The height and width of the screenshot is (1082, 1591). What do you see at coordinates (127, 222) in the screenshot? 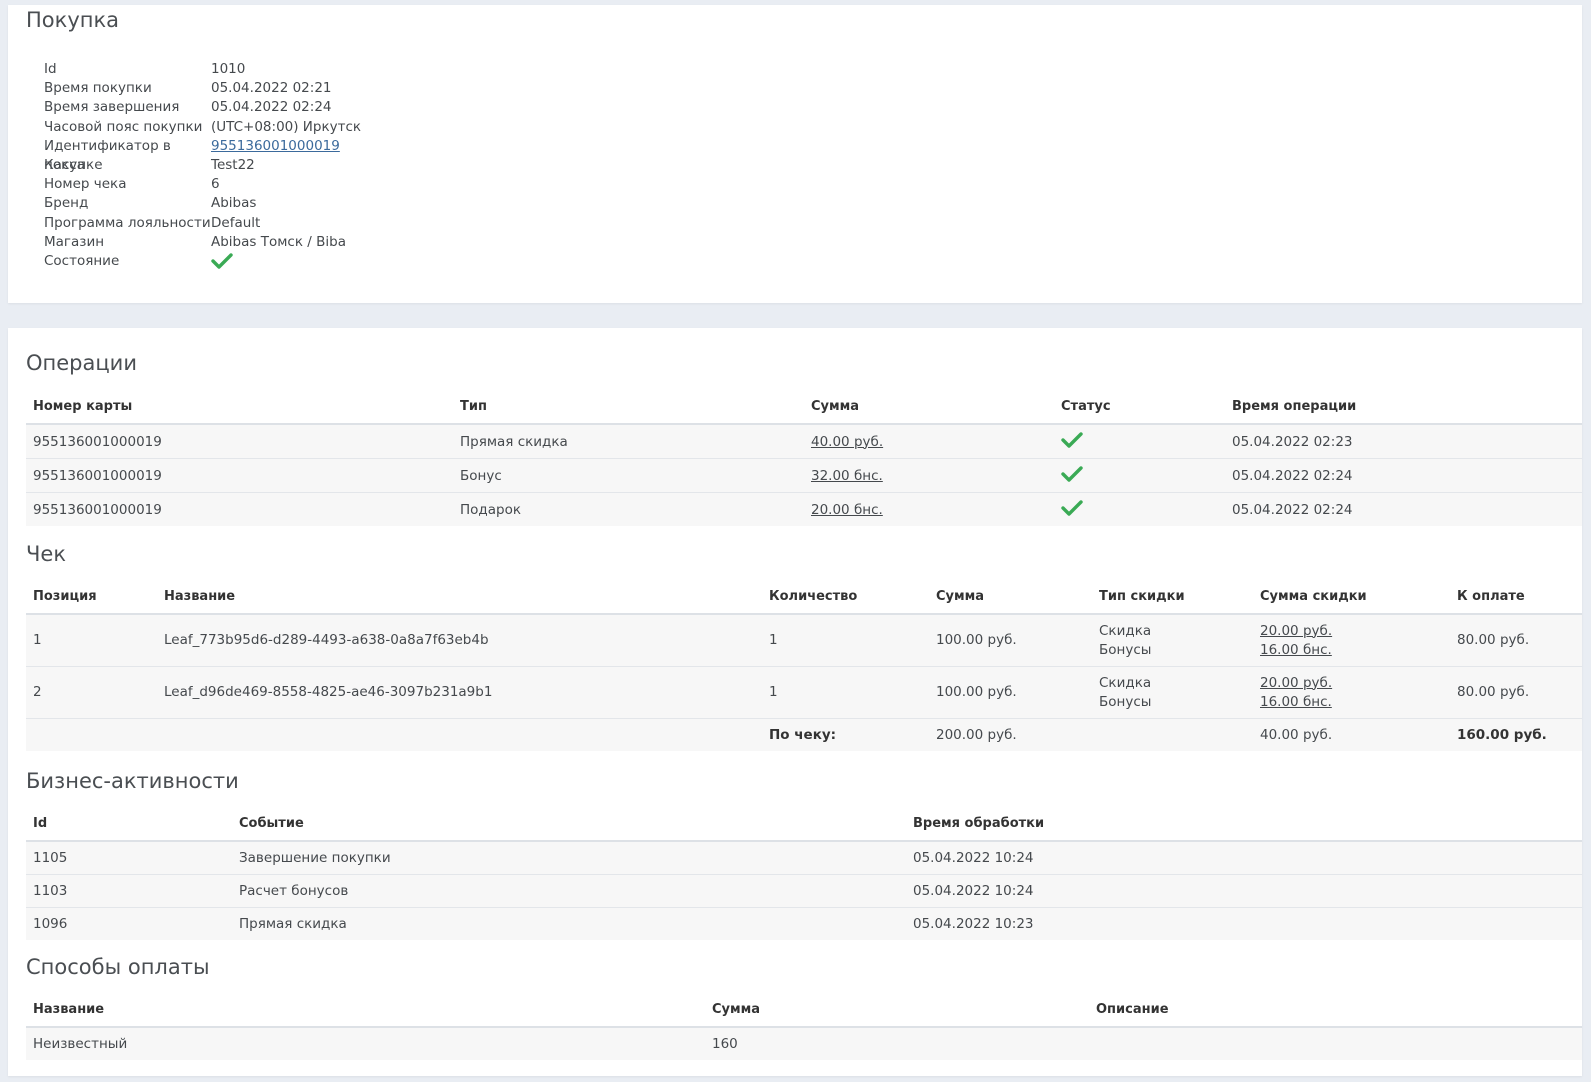
I see `detail-label: Программа лояльности` at bounding box center [127, 222].